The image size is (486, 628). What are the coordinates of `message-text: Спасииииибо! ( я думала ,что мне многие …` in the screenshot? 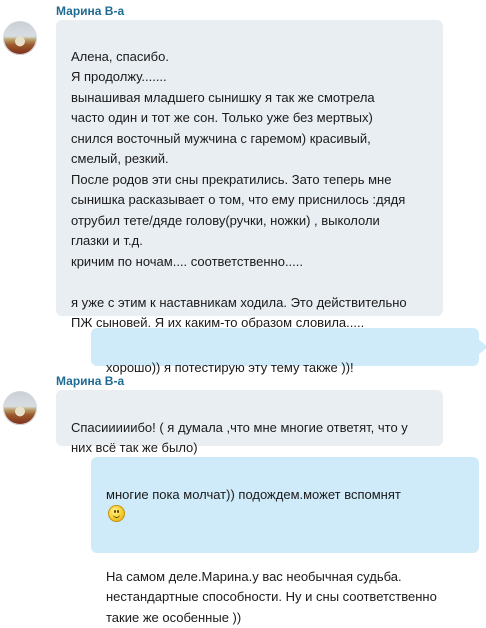 It's located at (239, 437).